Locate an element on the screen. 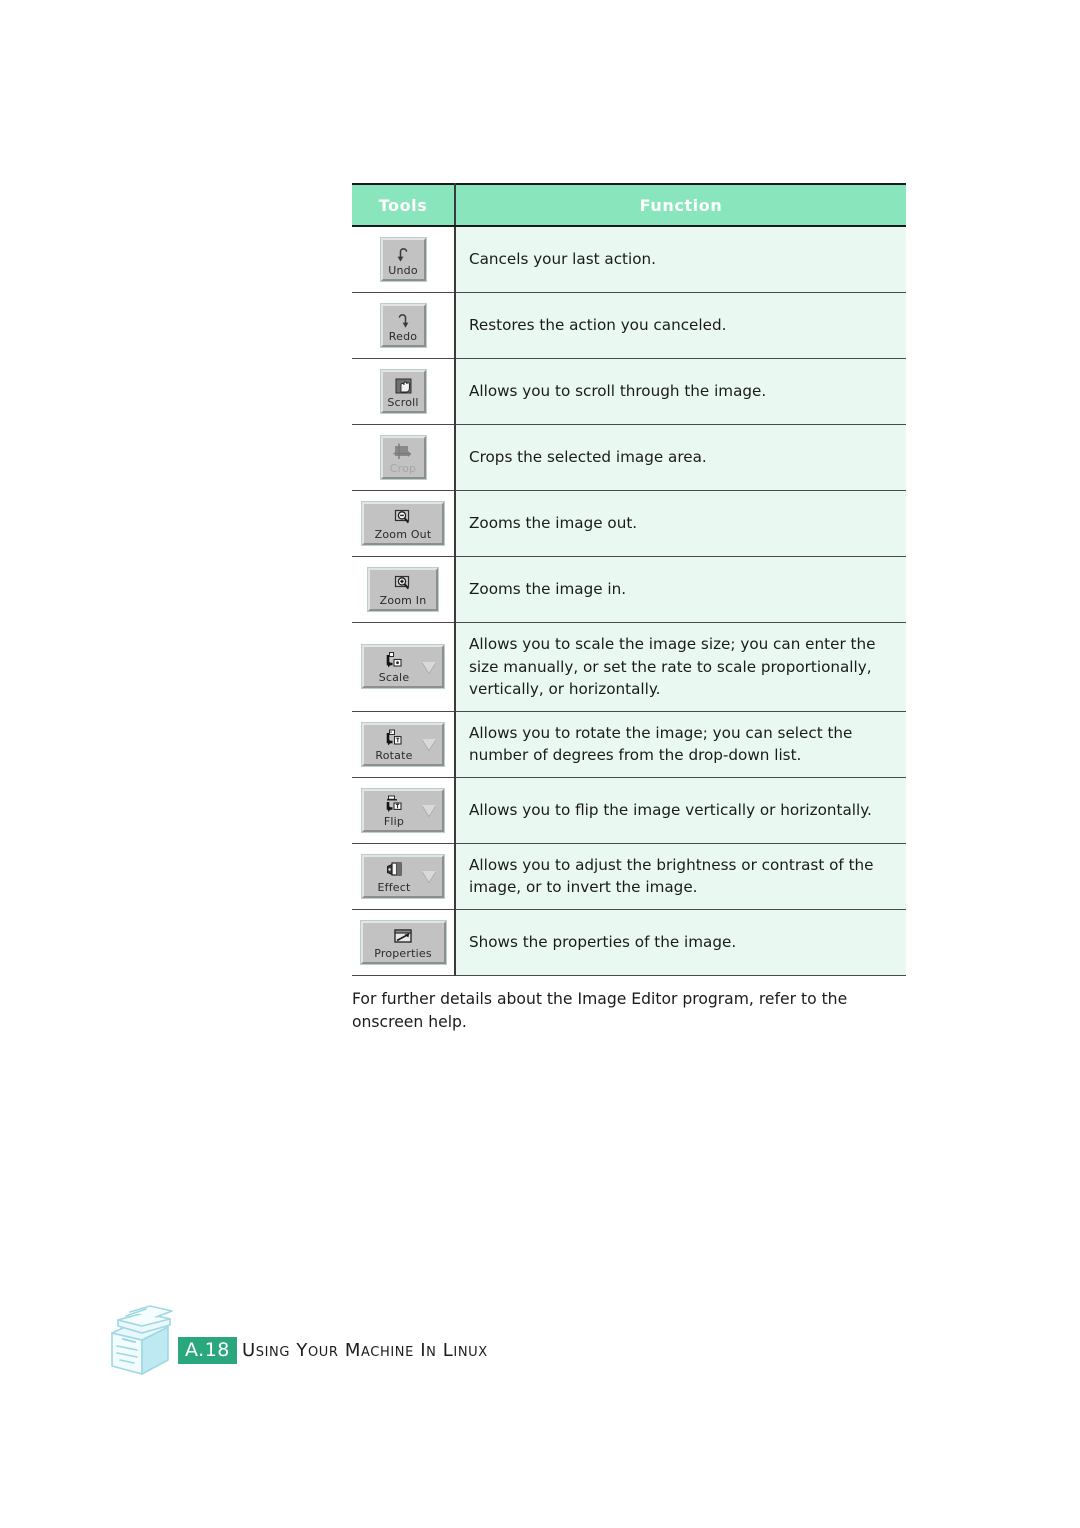 The image size is (1080, 1528). function-cell: Restores the action you canceled. is located at coordinates (680, 325).